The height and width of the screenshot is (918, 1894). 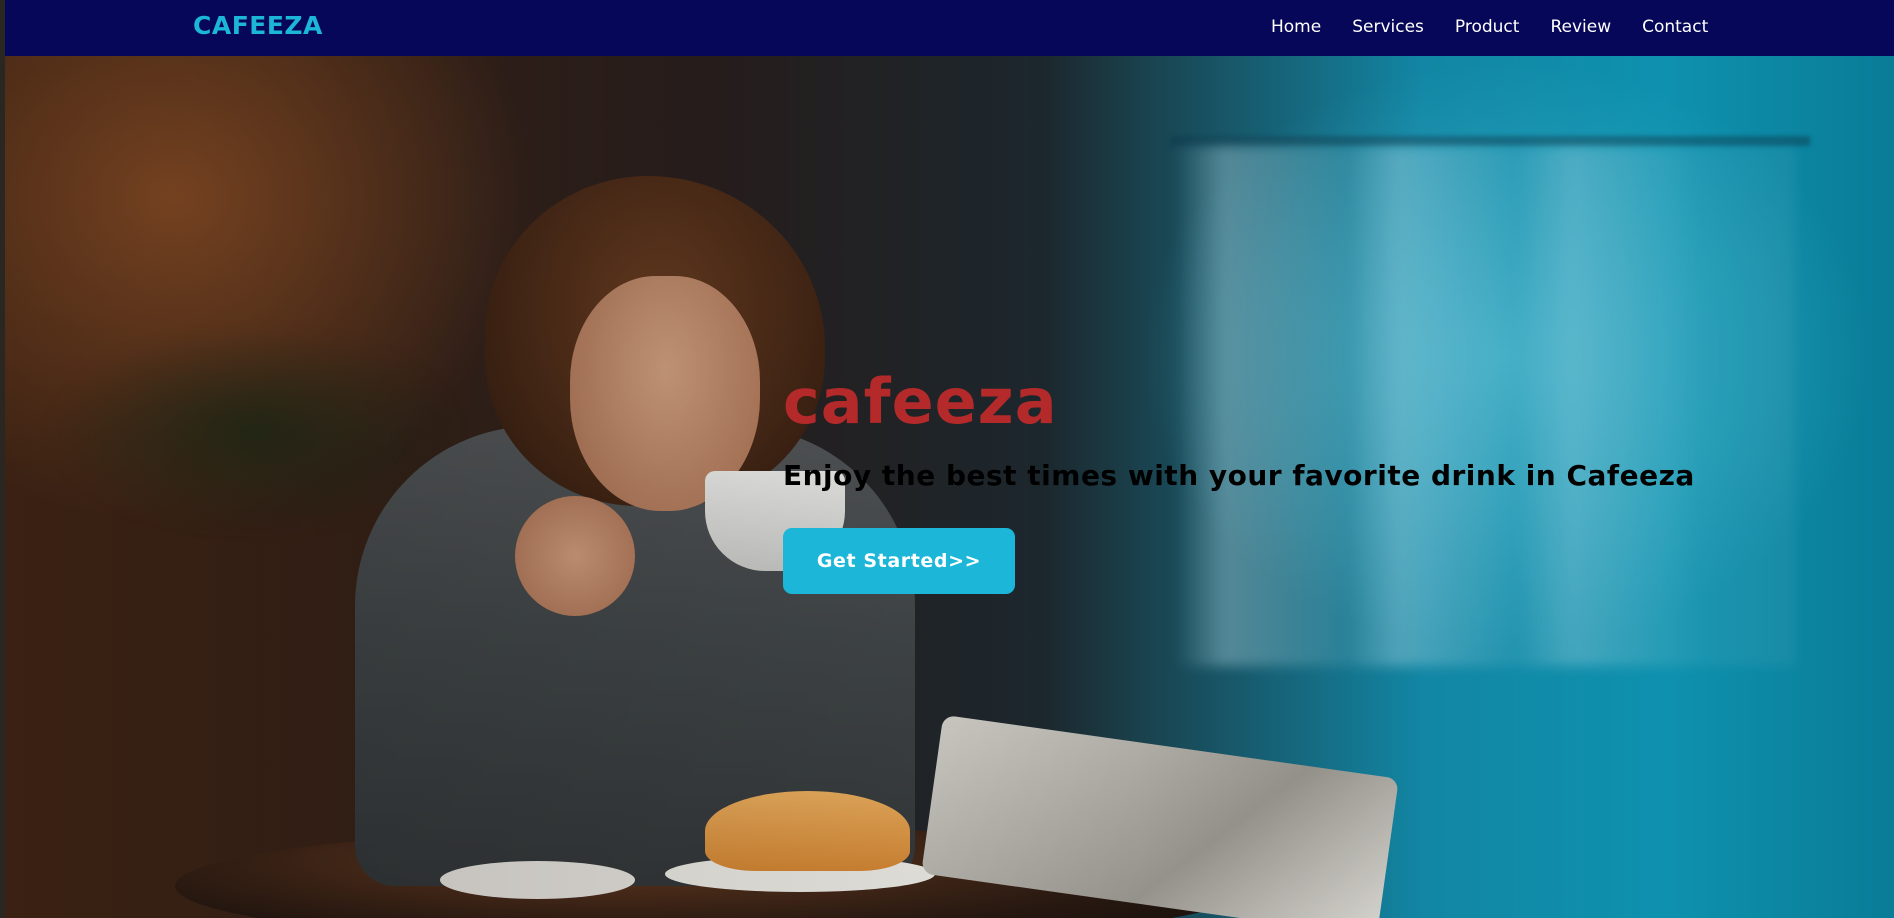 I want to click on nav-link-review: Review, so click(x=1580, y=27).